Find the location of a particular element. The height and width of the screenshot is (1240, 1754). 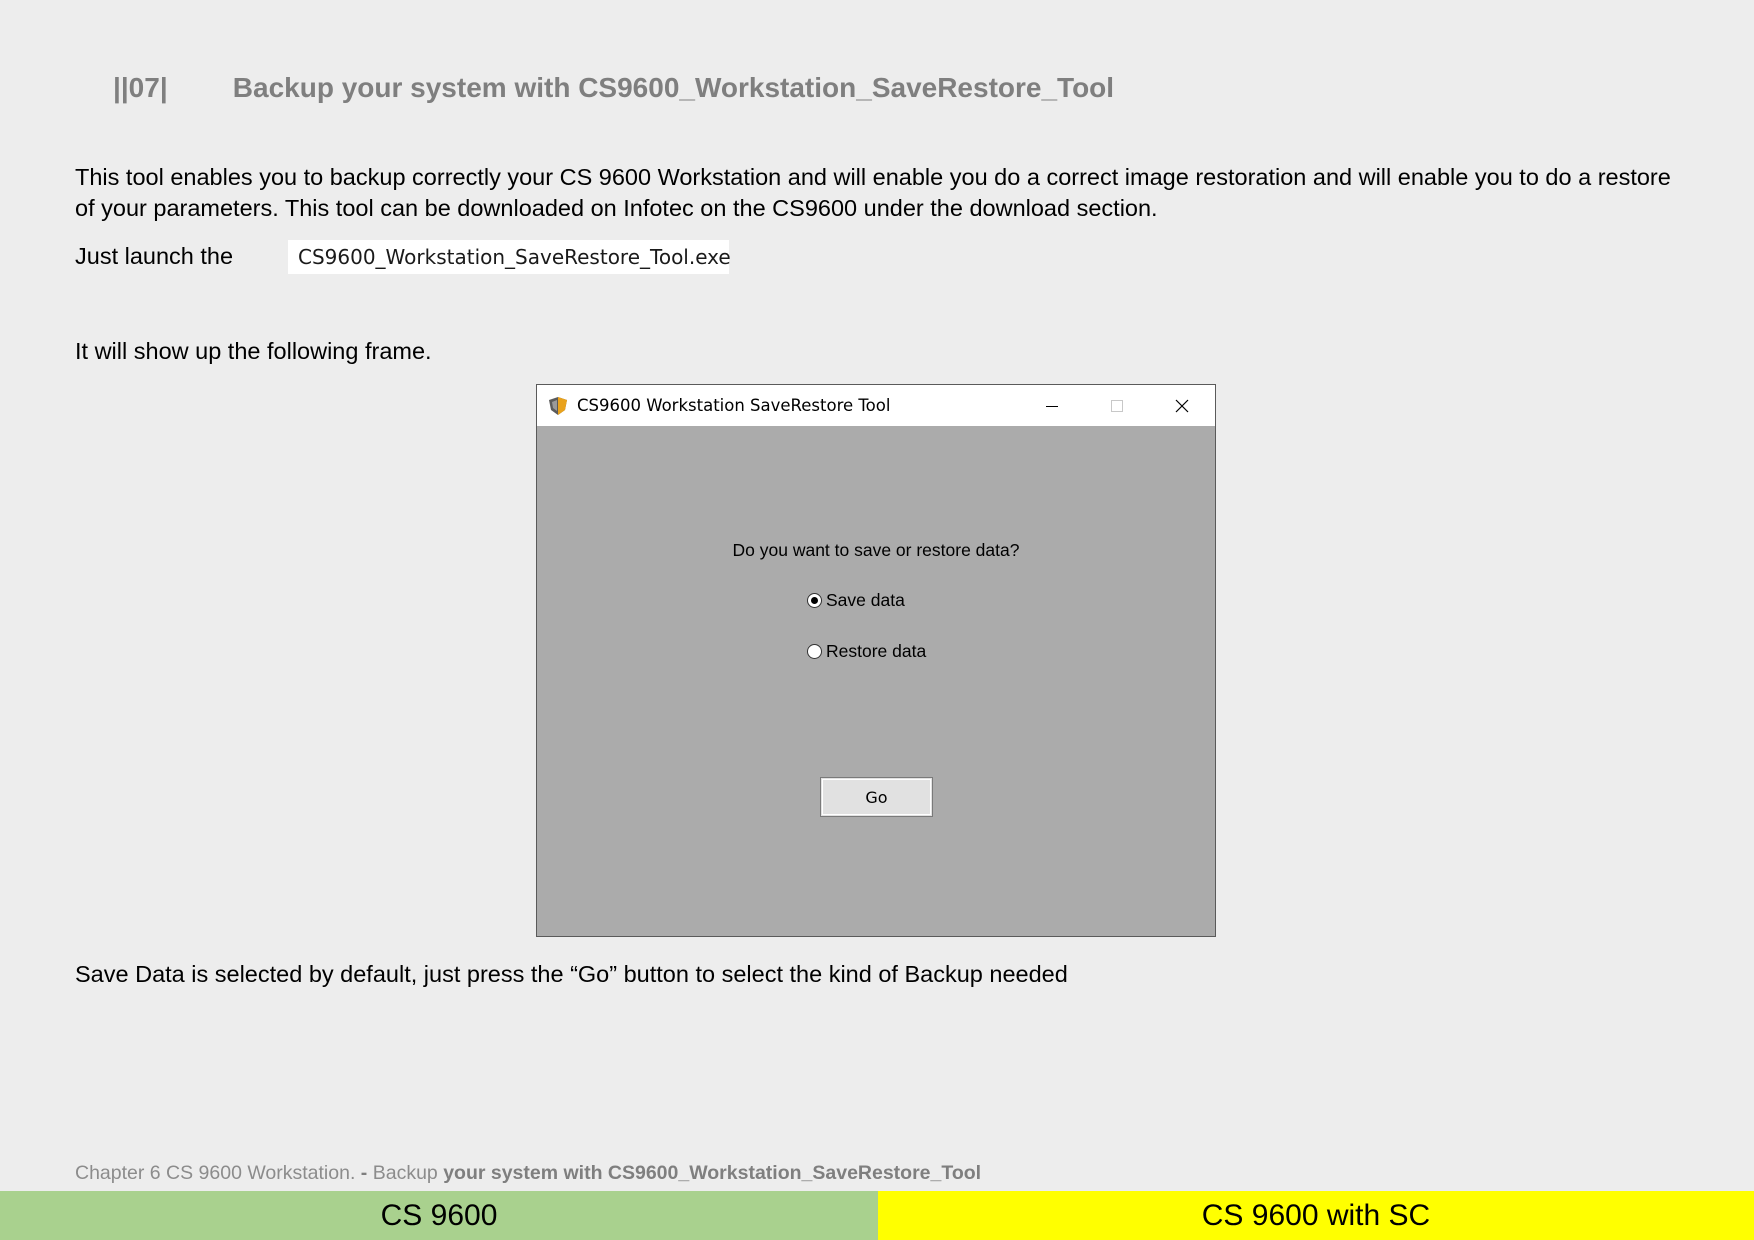

frame-intro: It will show up the following frame. is located at coordinates (253, 351).